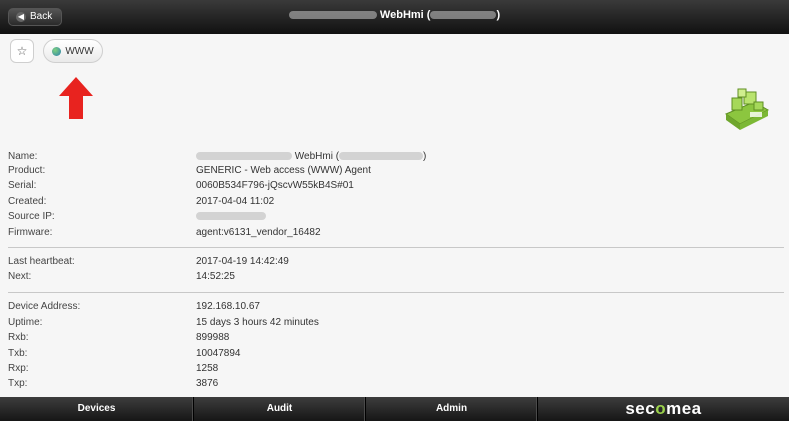 This screenshot has height=421, width=789. Describe the element at coordinates (31, 216) in the screenshot. I see `detail-label: Source IP:` at that location.